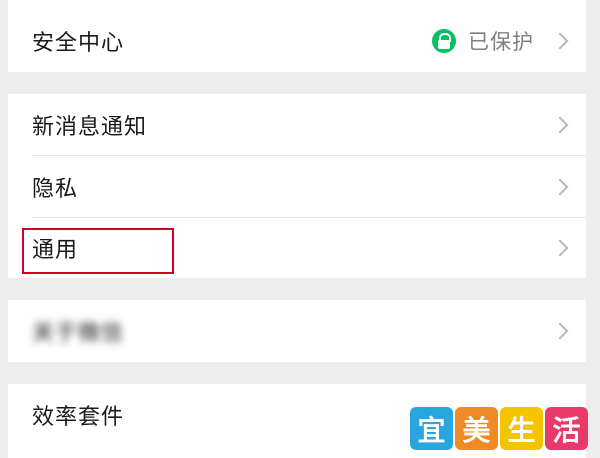 The width and height of the screenshot is (600, 458). I want to click on security-status-text: 已保护, so click(501, 42).